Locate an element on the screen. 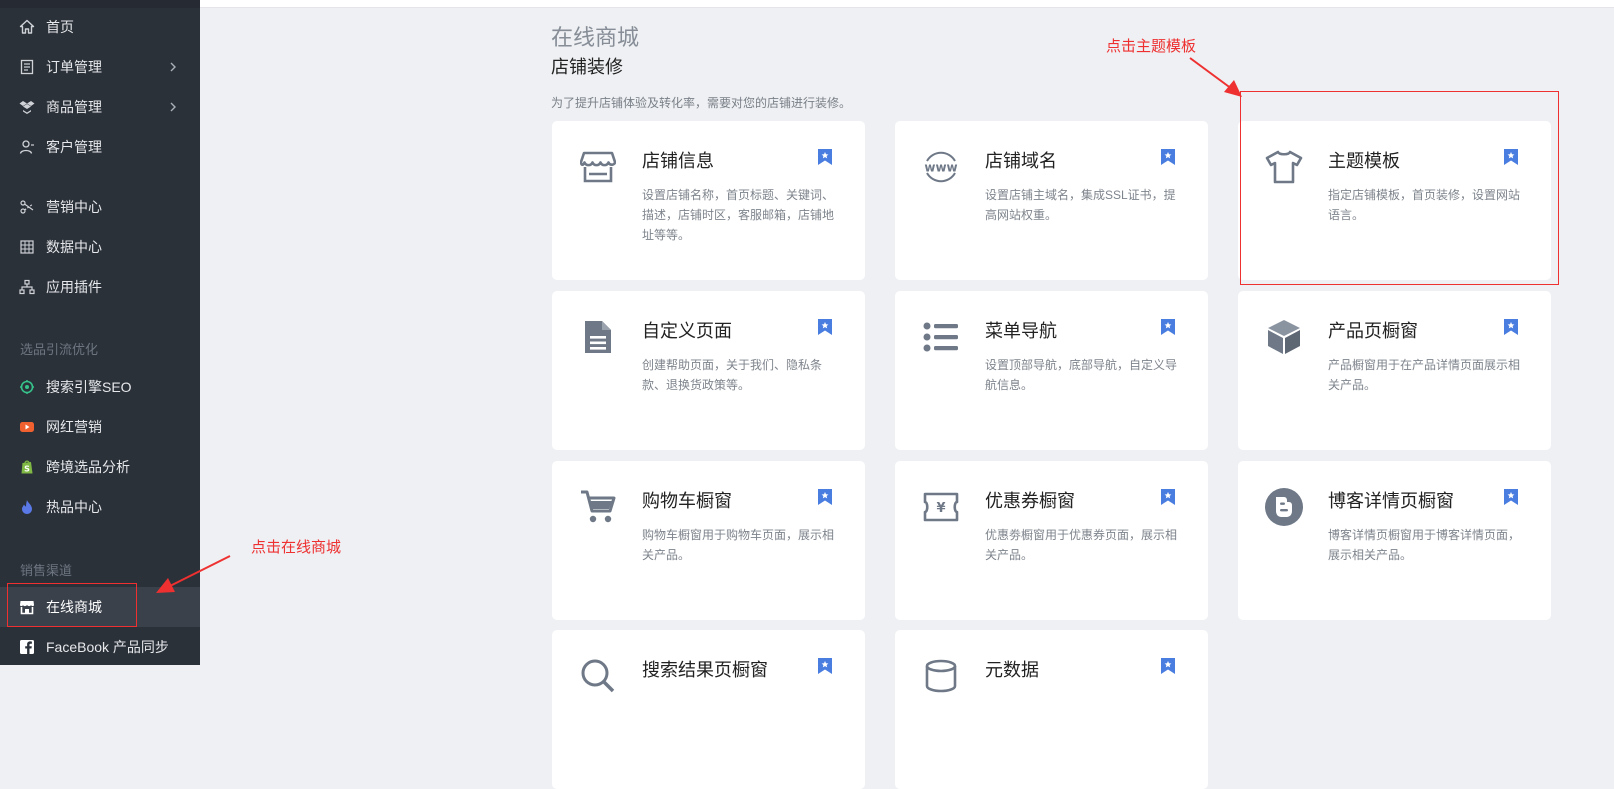 This screenshot has height=789, width=1614. sidebar-item-label: 首页 is located at coordinates (60, 27).